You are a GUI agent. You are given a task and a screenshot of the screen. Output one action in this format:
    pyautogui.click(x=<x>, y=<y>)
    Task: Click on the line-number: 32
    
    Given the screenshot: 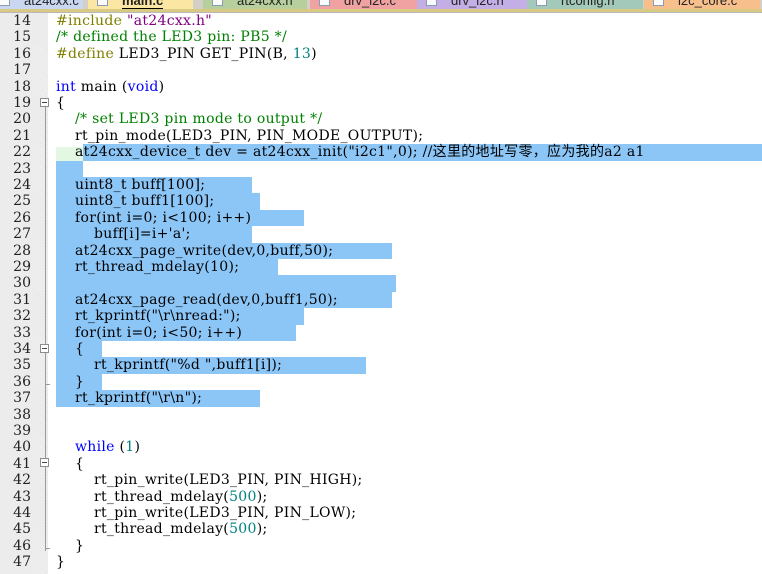 What is the action you would take?
    pyautogui.click(x=22, y=316)
    